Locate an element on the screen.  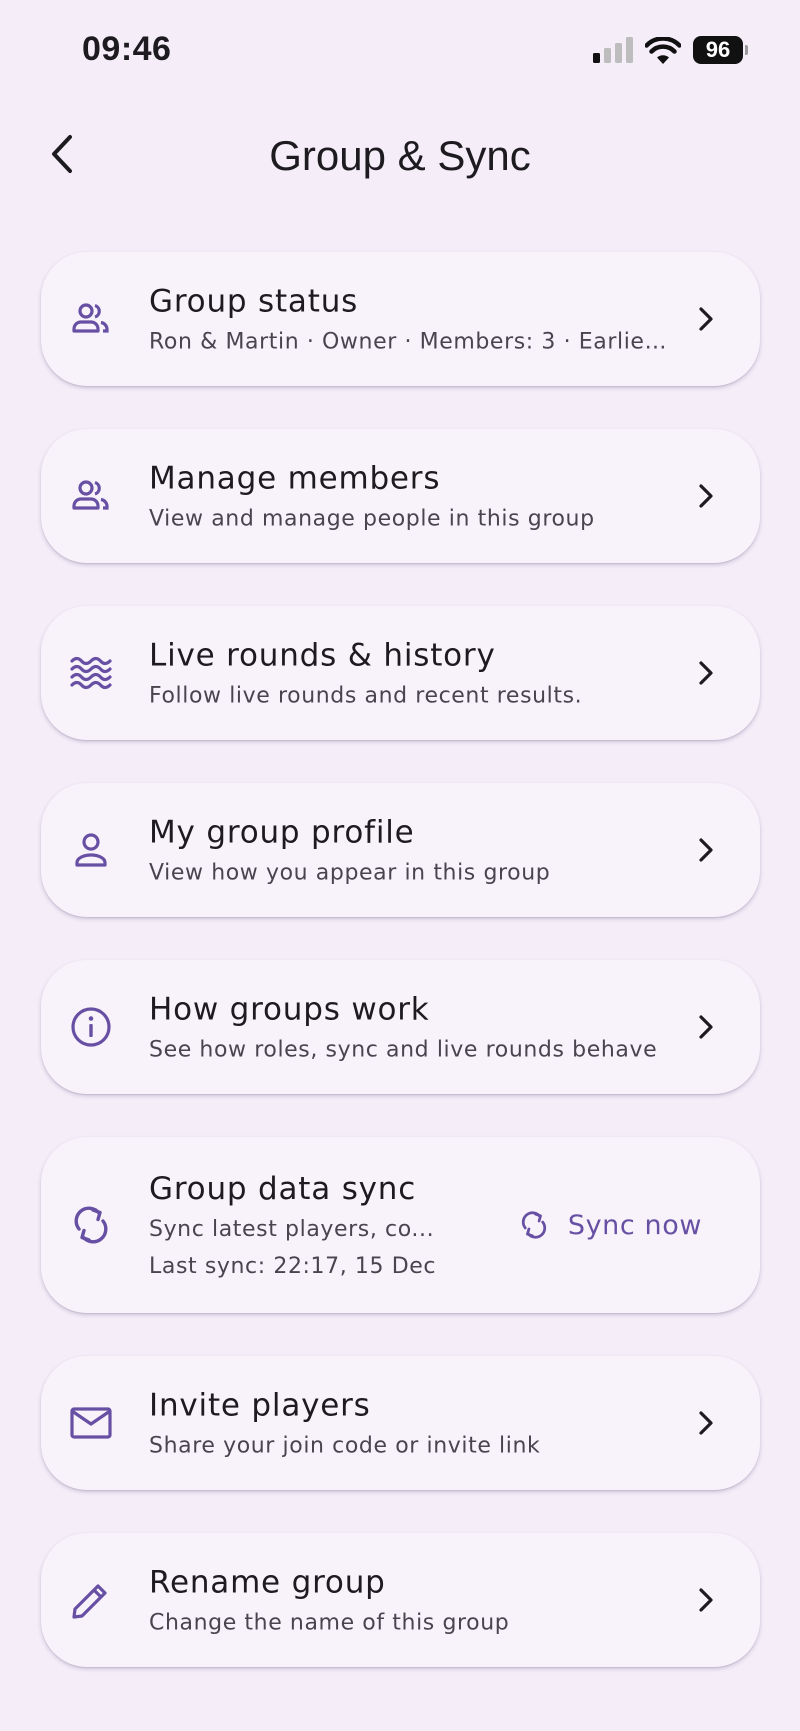
system-icons: 96 is located at coordinates (670, 50).